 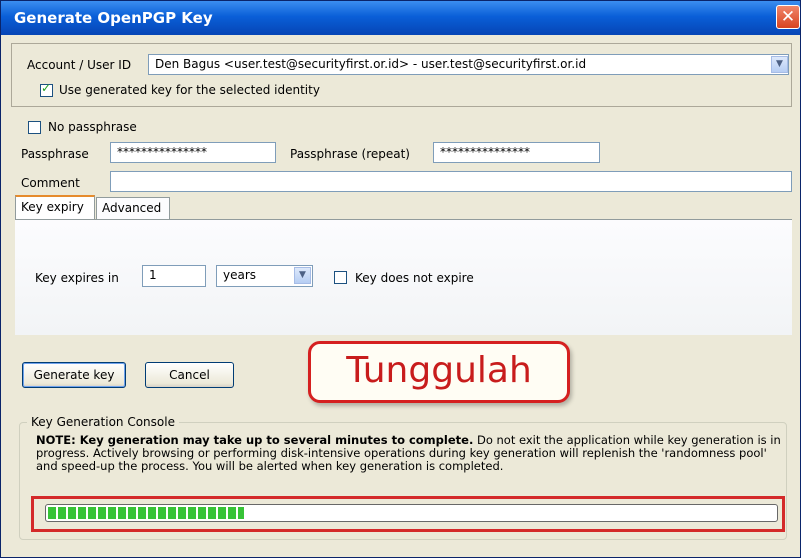 What do you see at coordinates (414, 278) in the screenshot?
I see `no-expire-label: Key does not expire` at bounding box center [414, 278].